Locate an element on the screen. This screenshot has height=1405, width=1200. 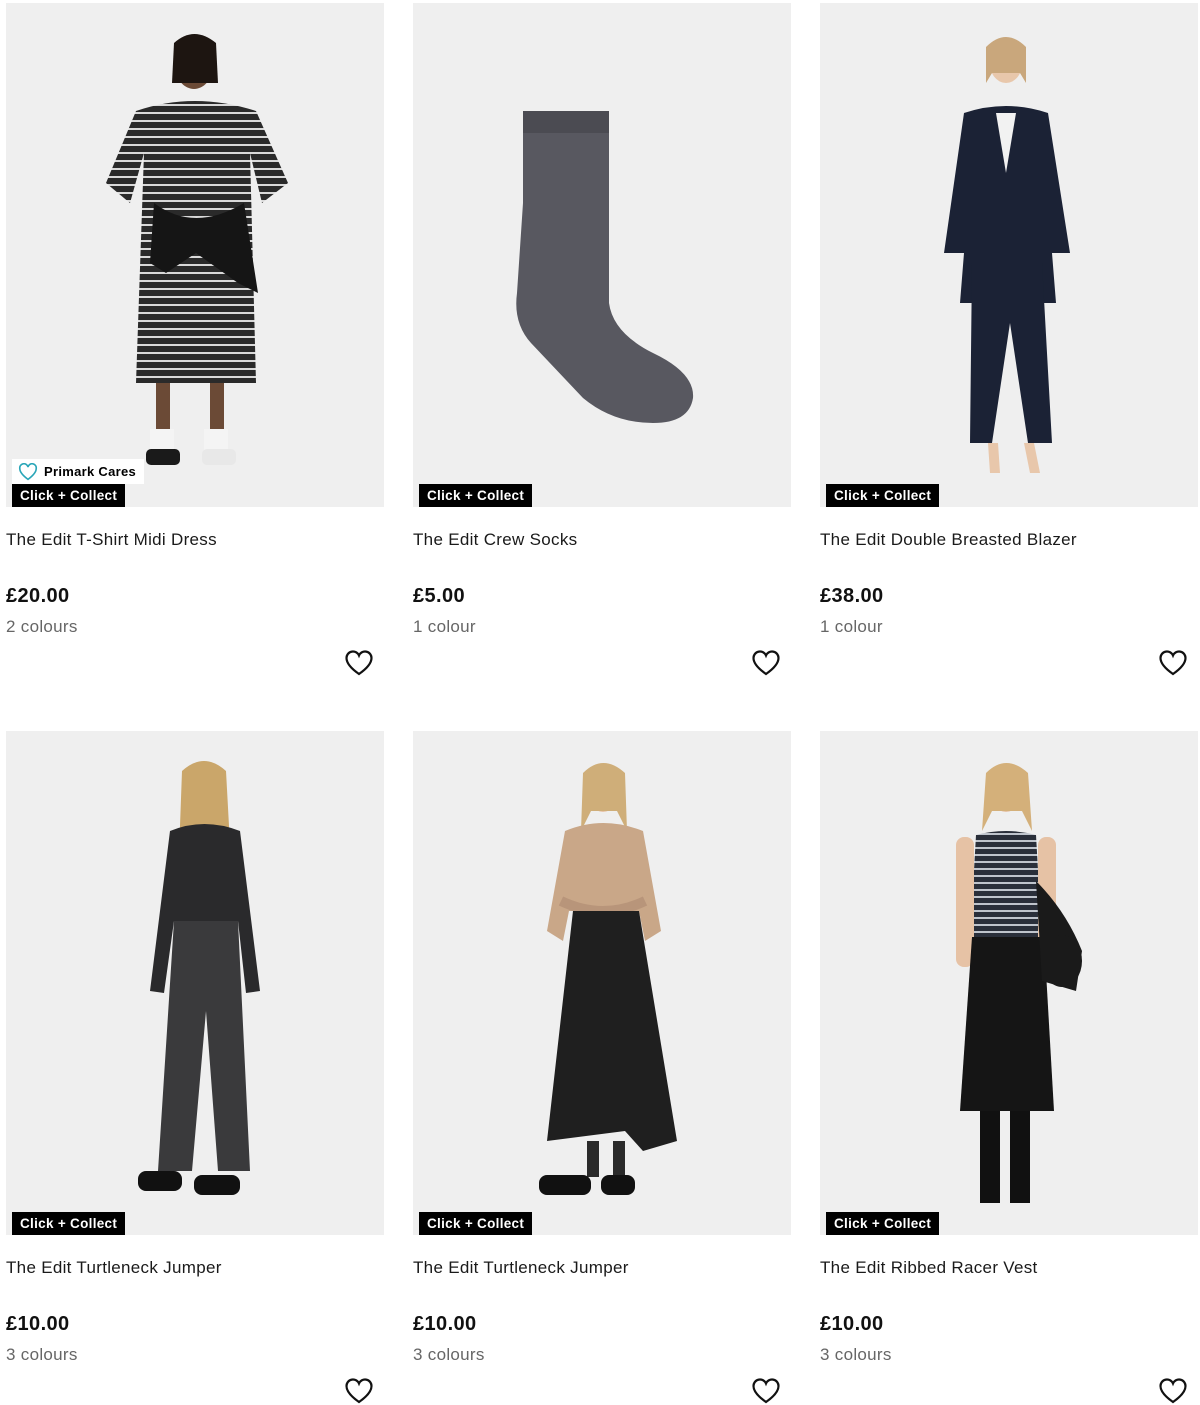
product-title: The Edit Crew Socks is located at coordinates (495, 540).